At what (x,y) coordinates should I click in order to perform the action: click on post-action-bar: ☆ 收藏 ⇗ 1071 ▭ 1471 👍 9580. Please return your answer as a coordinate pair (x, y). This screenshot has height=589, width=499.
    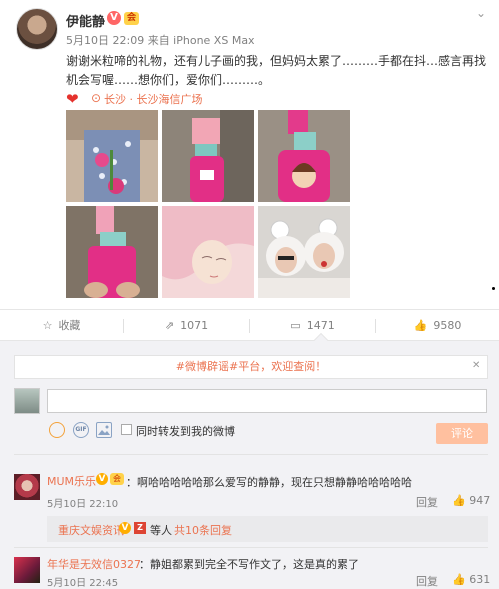
    Looking at the image, I should click on (249, 325).